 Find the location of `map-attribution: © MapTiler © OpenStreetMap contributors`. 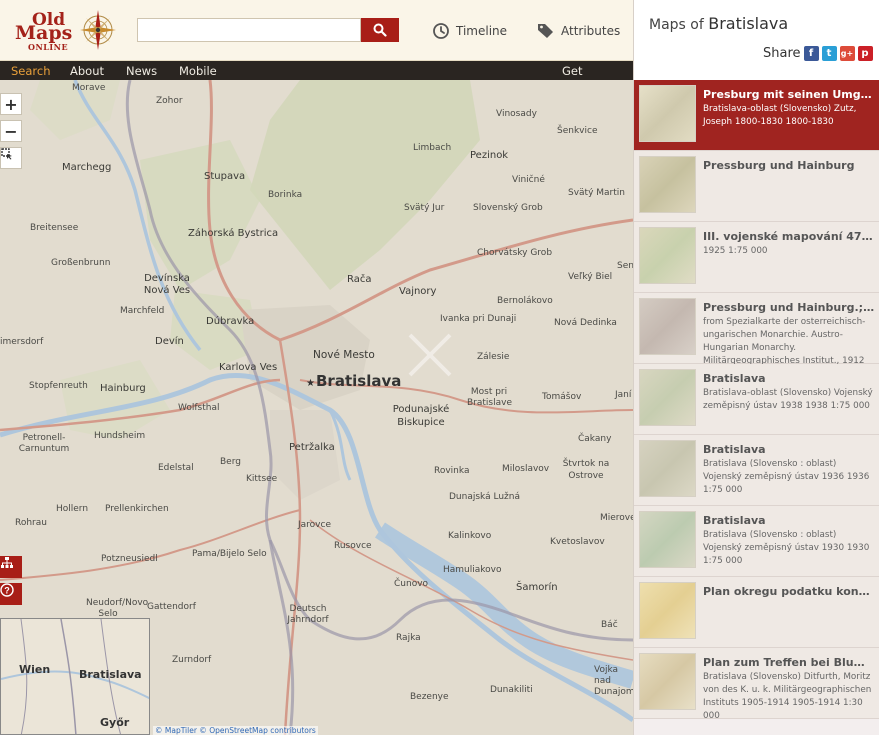

map-attribution: © MapTiler © OpenStreetMap contributors is located at coordinates (235, 730).